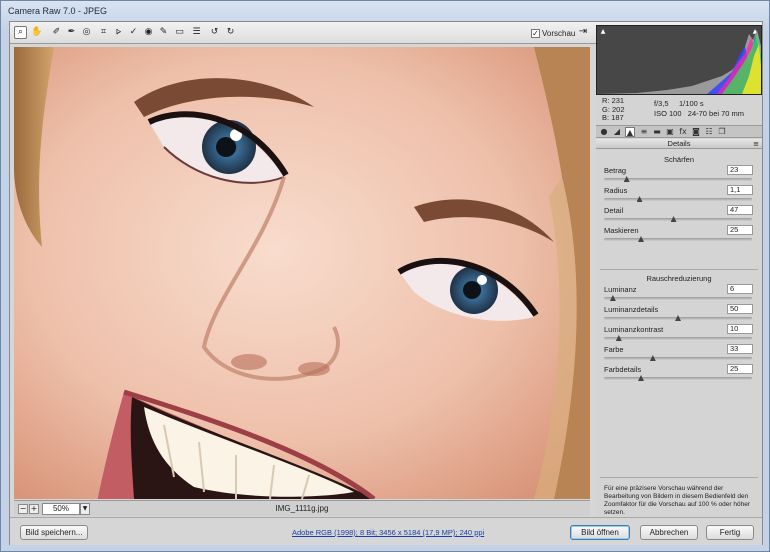  Describe the element at coordinates (86, 32) in the screenshot. I see `target-adjustment-tool-icon: ◎` at that location.